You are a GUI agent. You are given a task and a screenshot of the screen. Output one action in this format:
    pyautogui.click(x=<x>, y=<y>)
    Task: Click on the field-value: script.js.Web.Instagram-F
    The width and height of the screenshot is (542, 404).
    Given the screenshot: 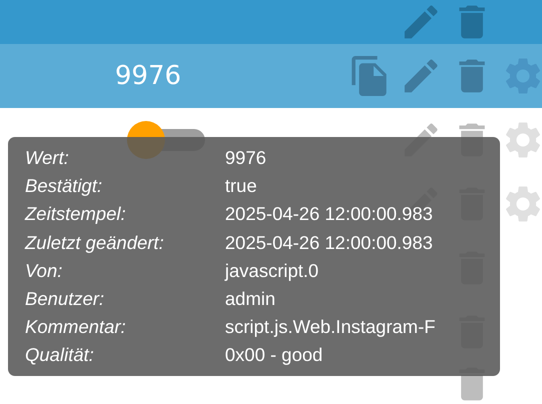 What is the action you would take?
    pyautogui.click(x=330, y=327)
    